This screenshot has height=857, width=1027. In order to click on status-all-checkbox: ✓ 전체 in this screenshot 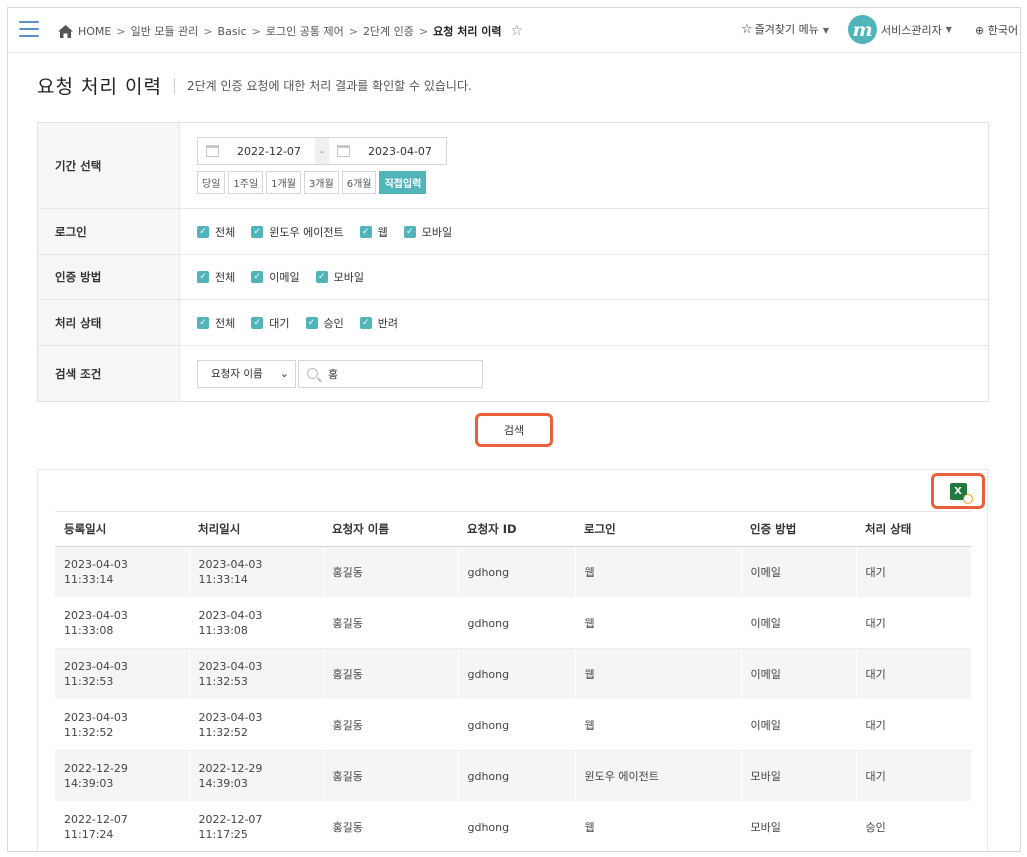, I will do `click(216, 323)`.